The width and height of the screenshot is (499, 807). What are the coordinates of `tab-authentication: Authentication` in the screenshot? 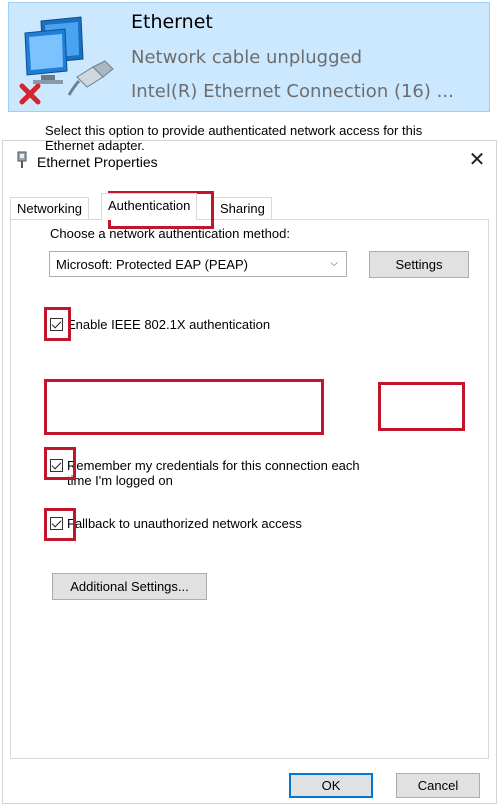 It's located at (149, 206).